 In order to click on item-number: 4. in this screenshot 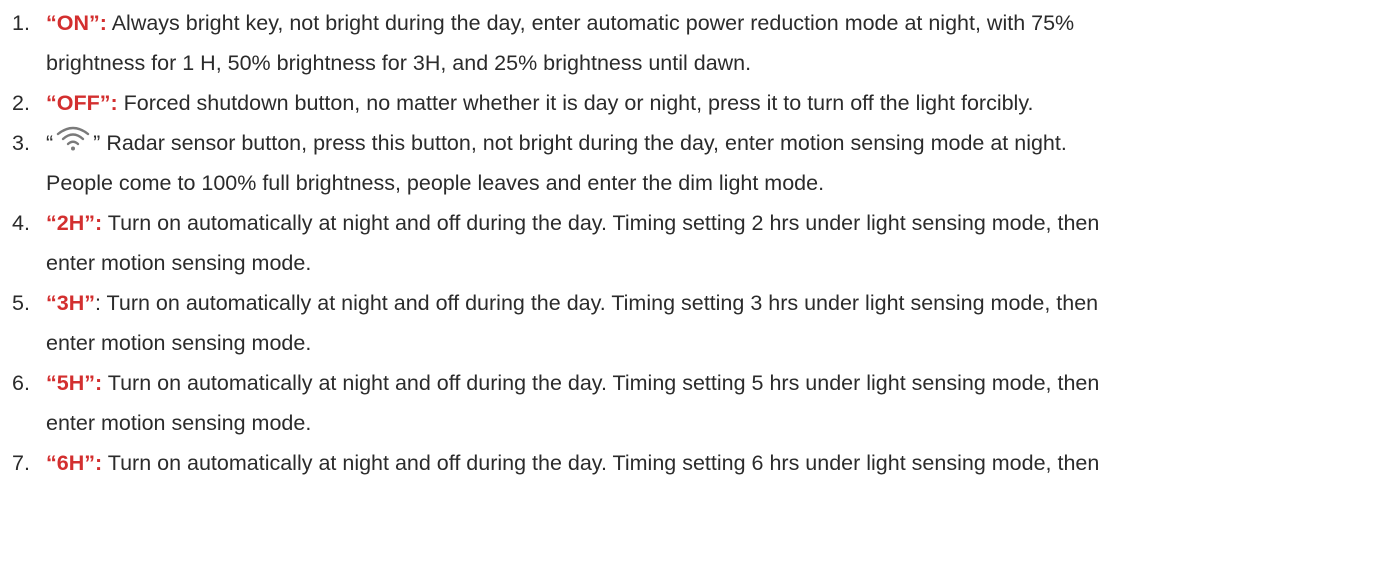, I will do `click(21, 223)`.